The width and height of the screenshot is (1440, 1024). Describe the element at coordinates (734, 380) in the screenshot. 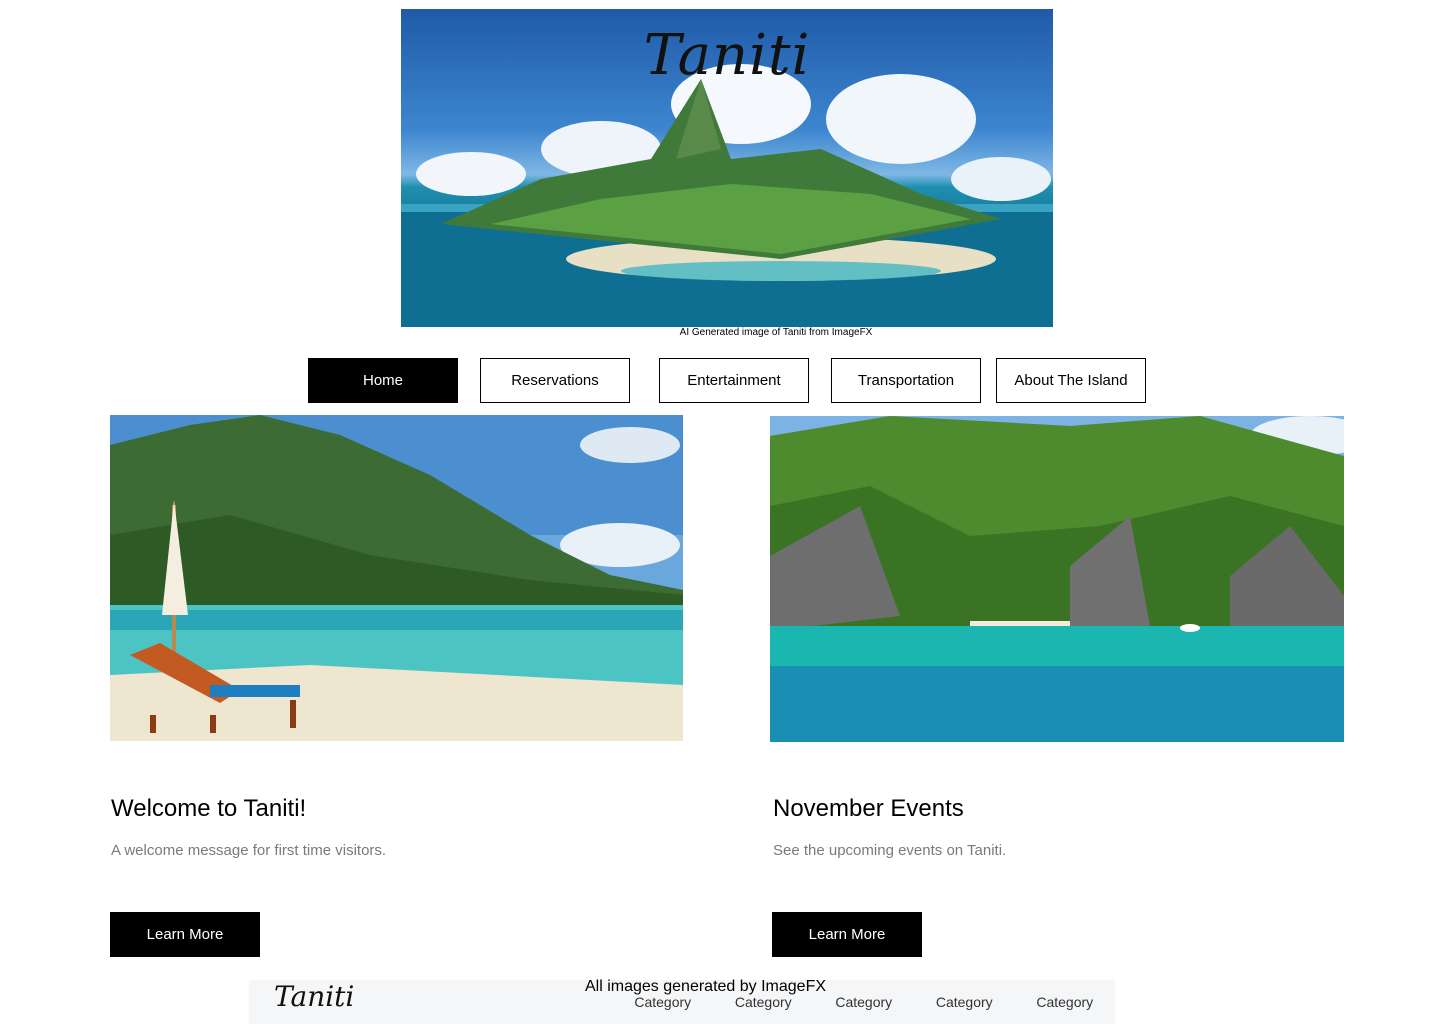

I see `nav-entertainment-button: Entertainment` at that location.